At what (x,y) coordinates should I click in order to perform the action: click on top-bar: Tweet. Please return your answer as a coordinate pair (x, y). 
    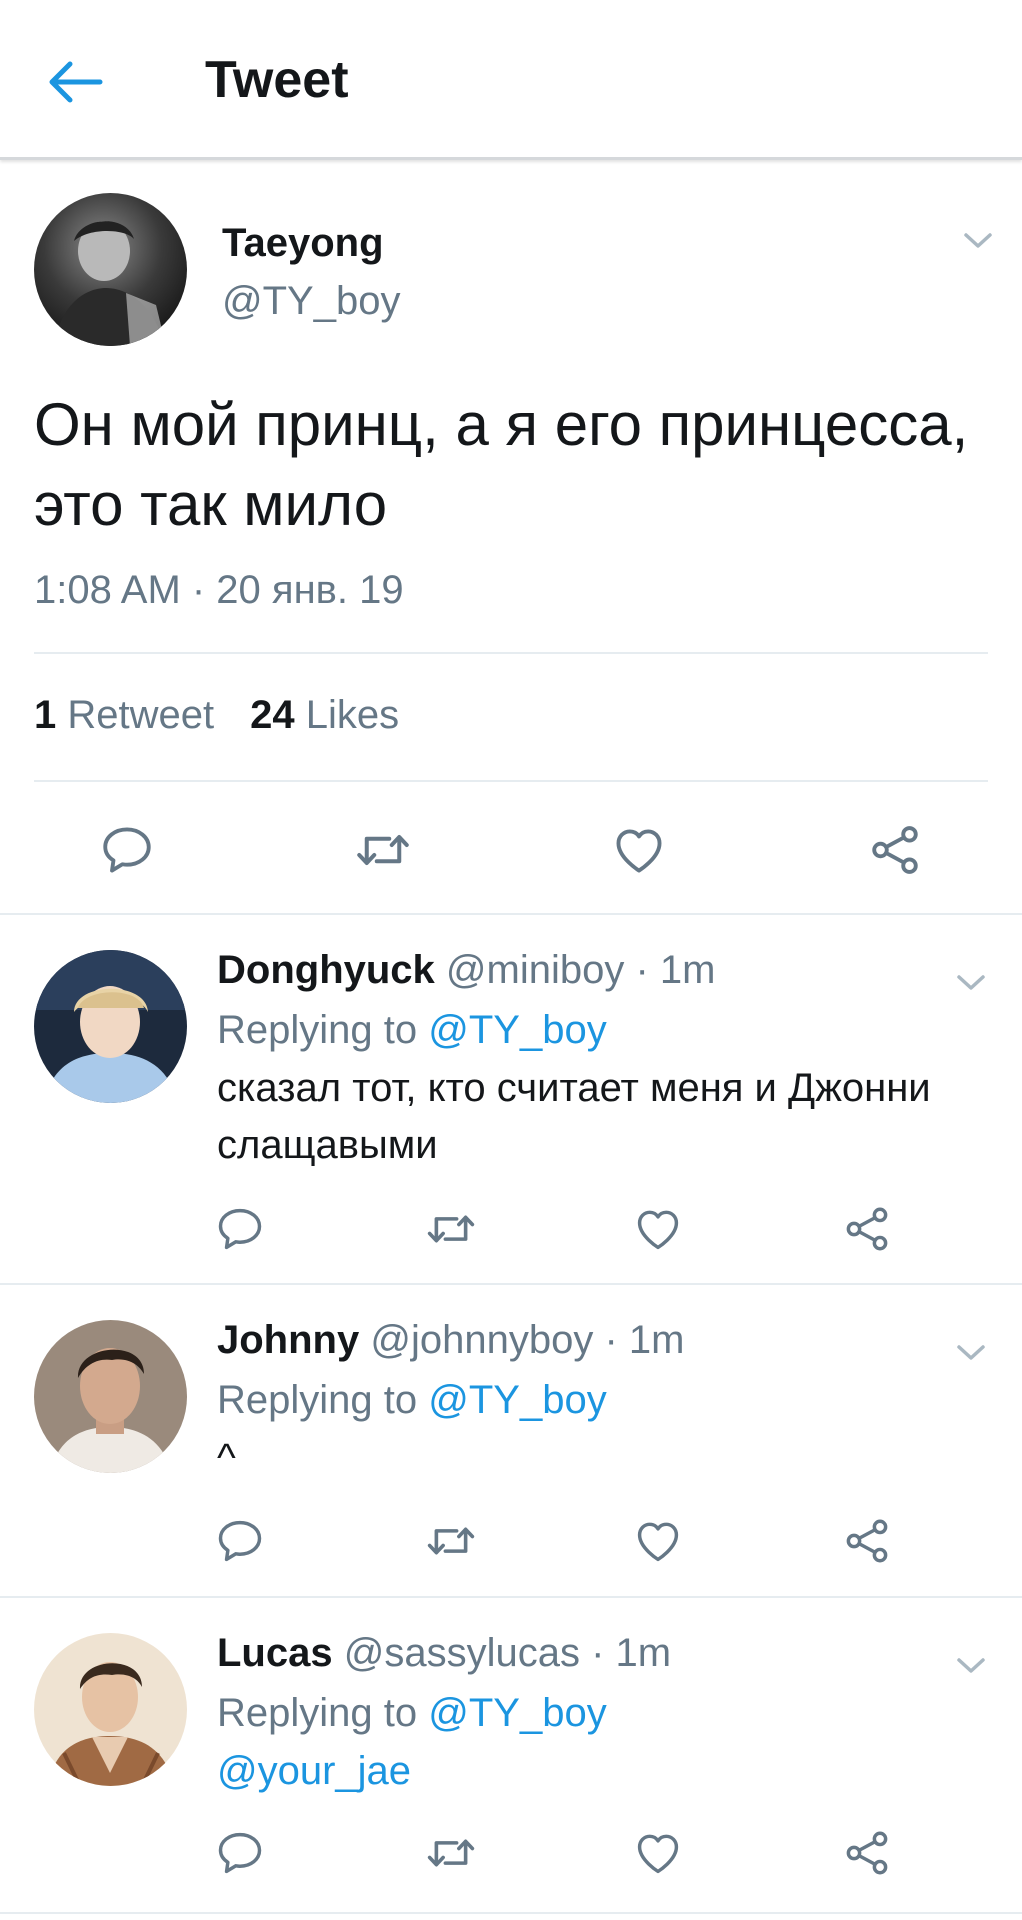
    Looking at the image, I should click on (511, 80).